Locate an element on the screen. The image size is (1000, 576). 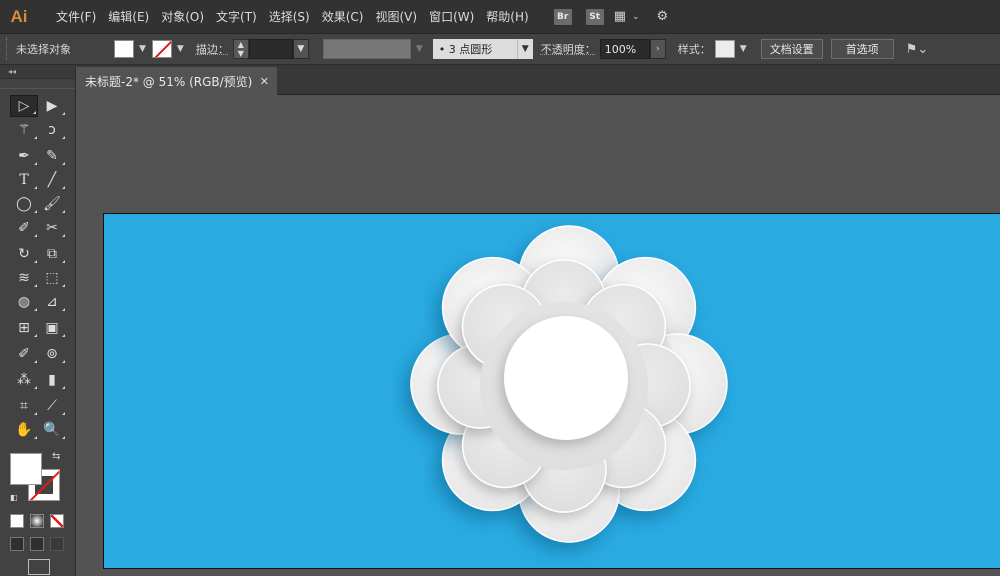
color-mode-row is located at coordinates (37, 521).